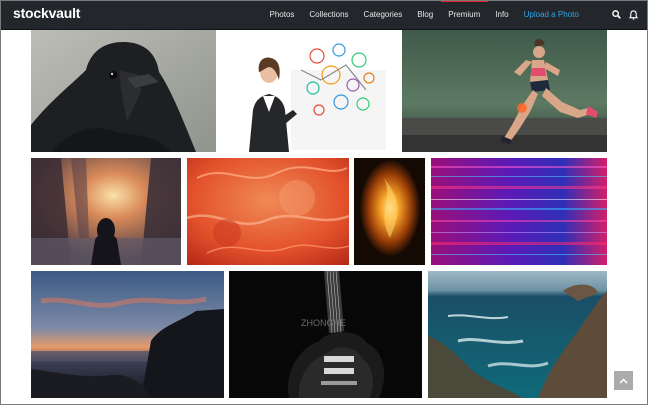 Image resolution: width=648 pixels, height=405 pixels. Describe the element at coordinates (309, 91) in the screenshot. I see `photo-businesswoman-doodles` at that location.